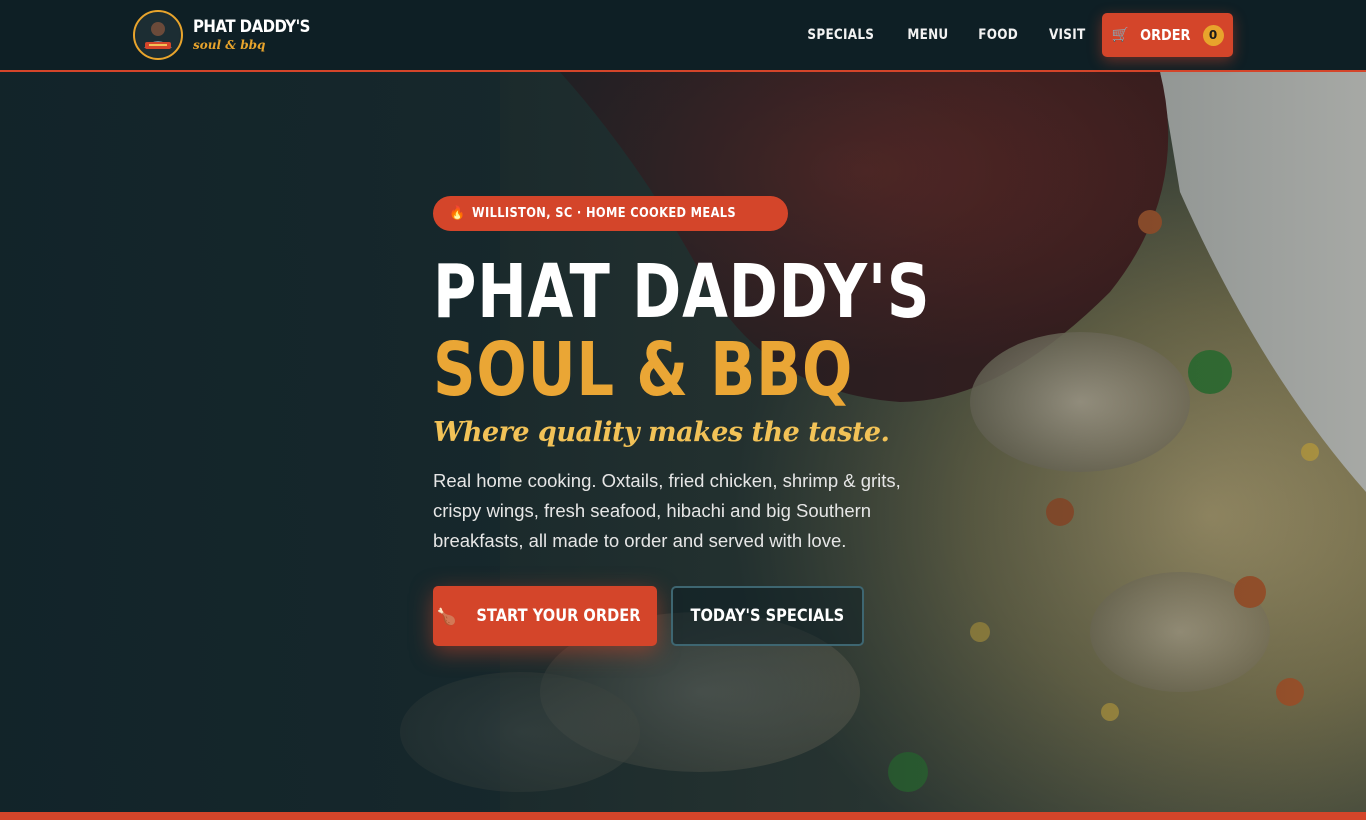 This screenshot has width=1366, height=820. Describe the element at coordinates (229, 45) in the screenshot. I see `logo-subtitle: soul & bbq` at that location.